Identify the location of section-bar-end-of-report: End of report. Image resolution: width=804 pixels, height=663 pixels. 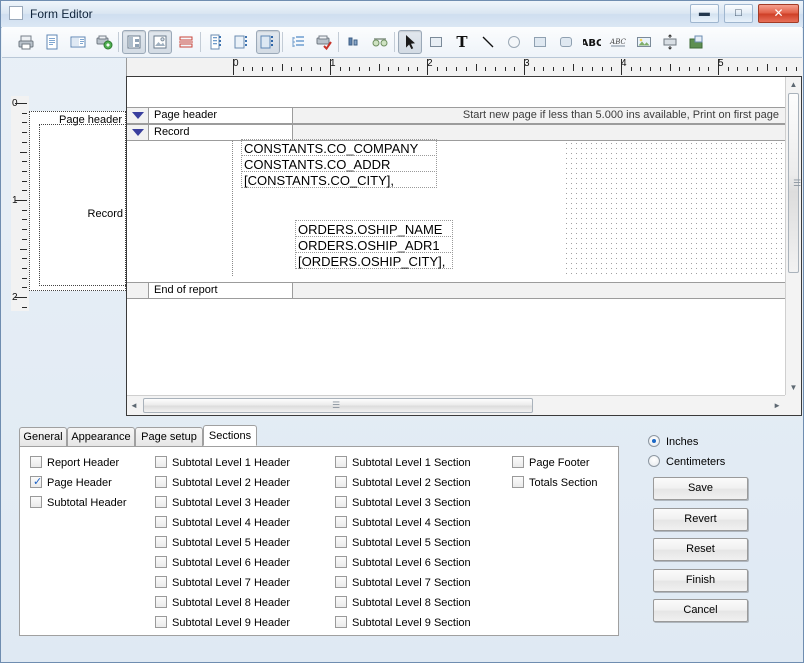
(456, 290).